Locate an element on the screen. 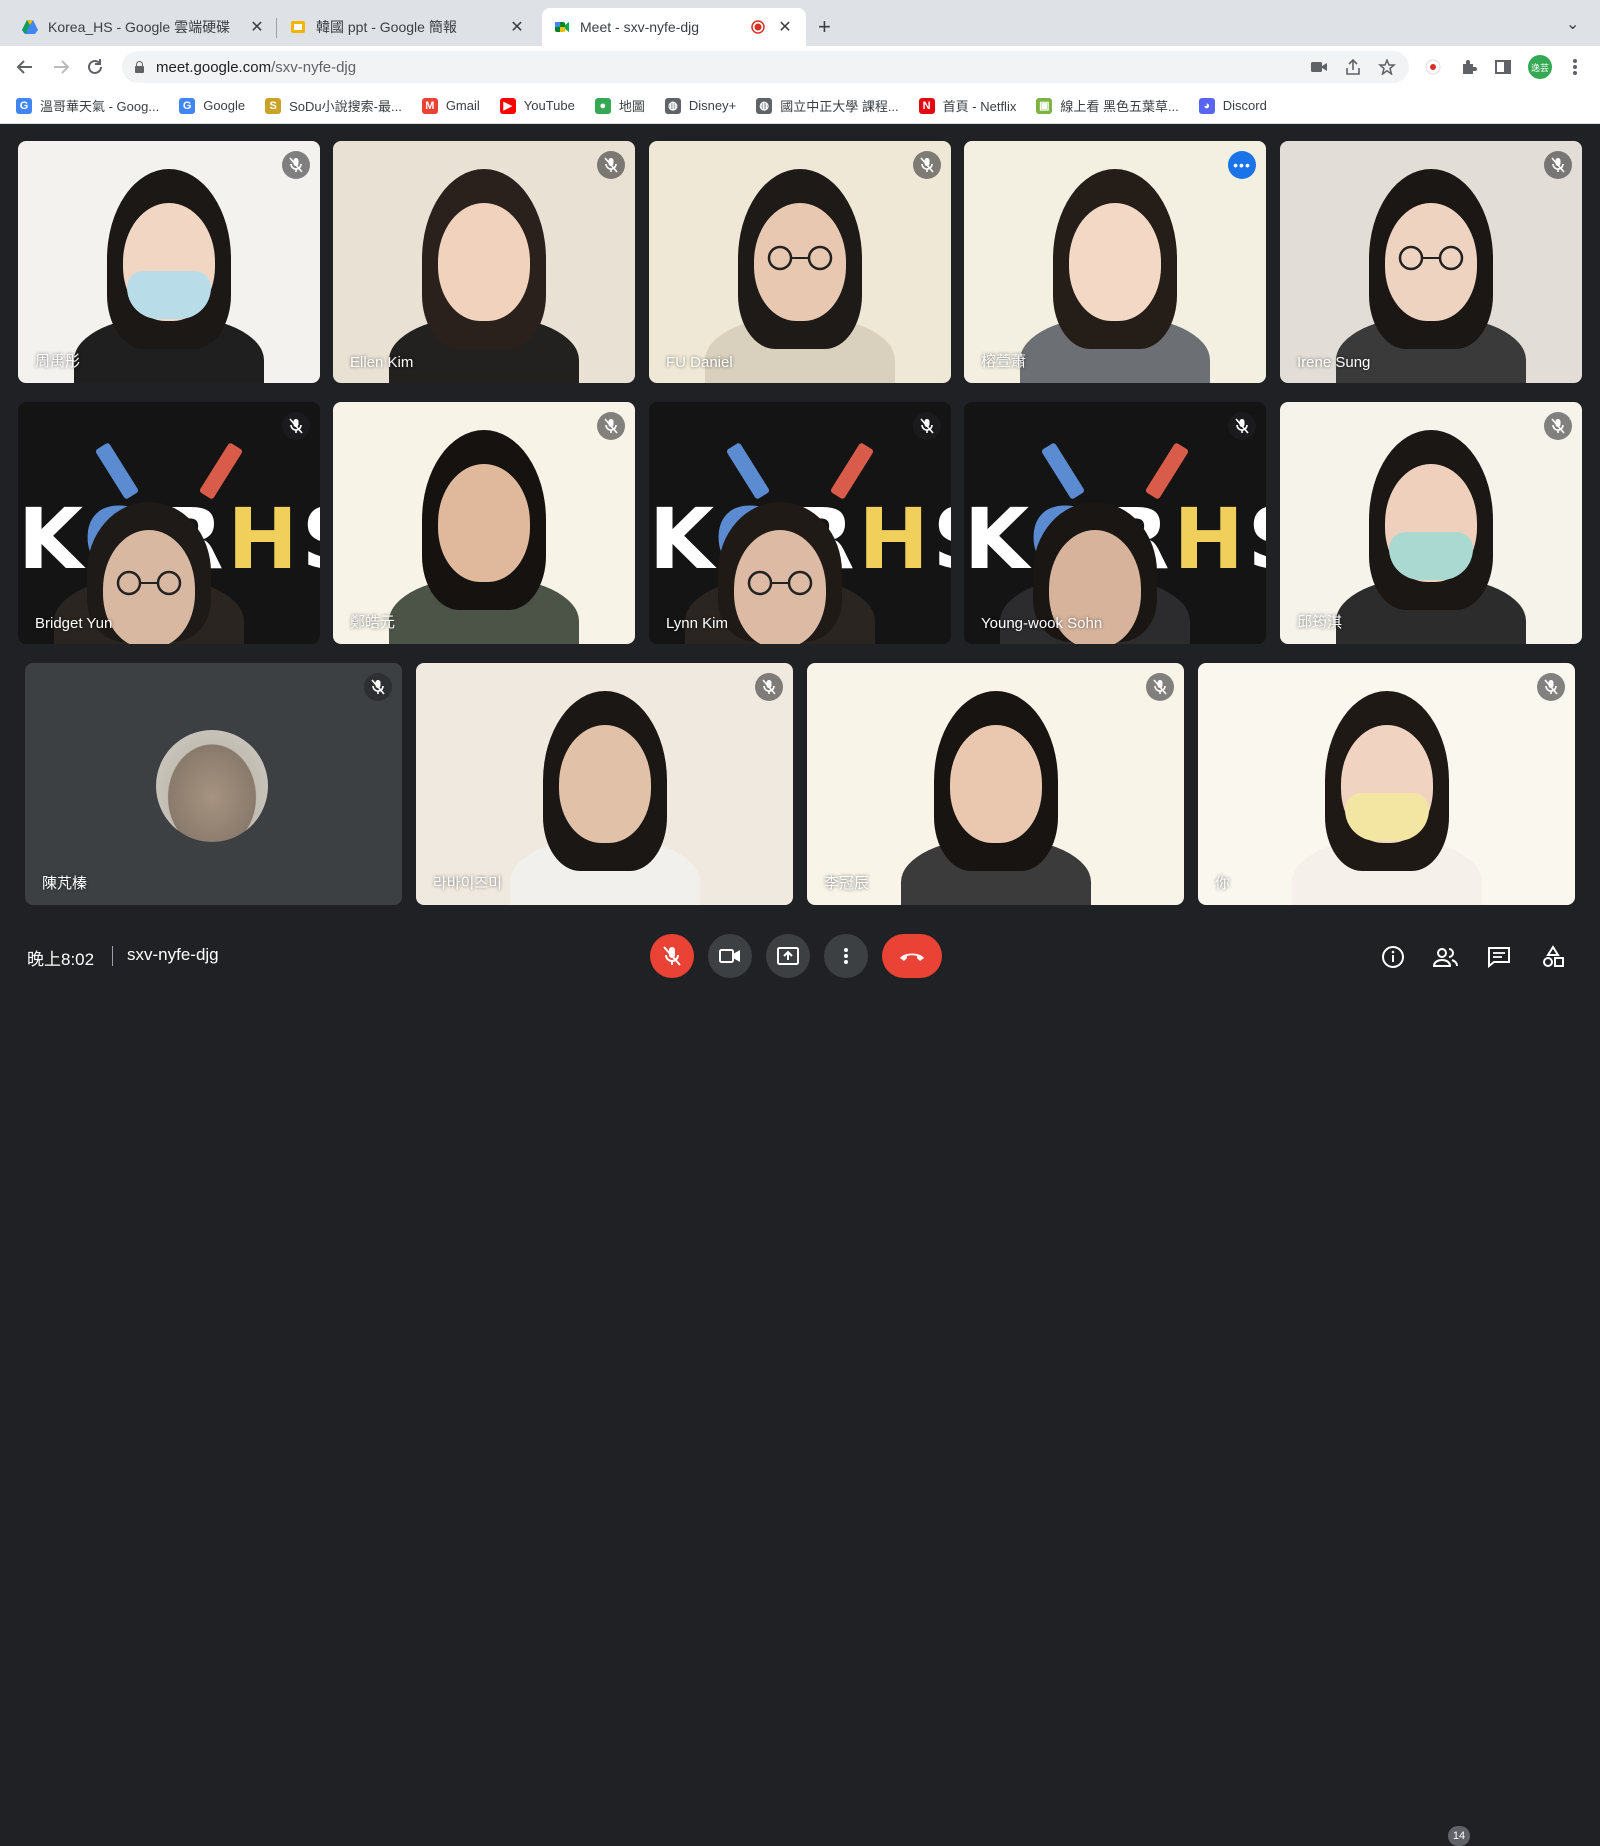  participant-name: 邱筠淇 is located at coordinates (1320, 622).